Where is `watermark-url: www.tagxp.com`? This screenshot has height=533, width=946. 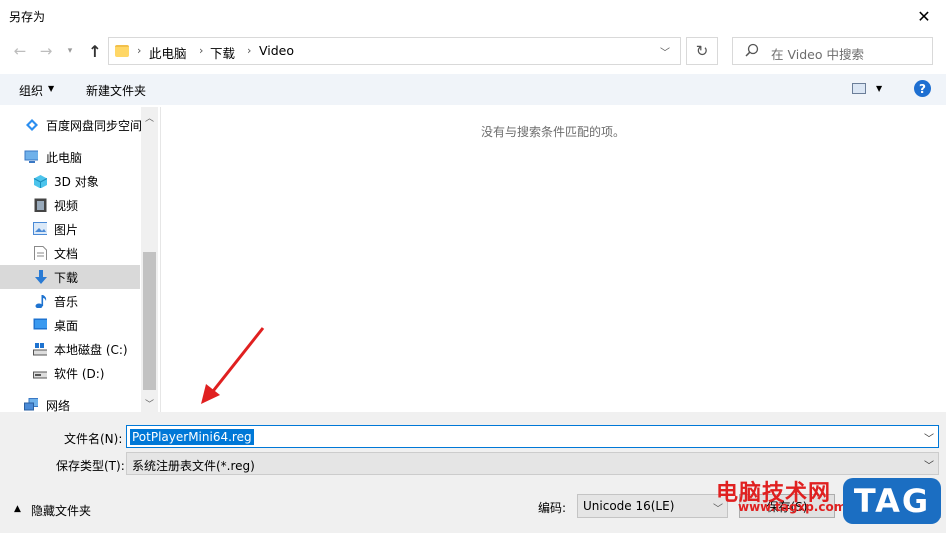 watermark-url: www.tagxp.com is located at coordinates (792, 507).